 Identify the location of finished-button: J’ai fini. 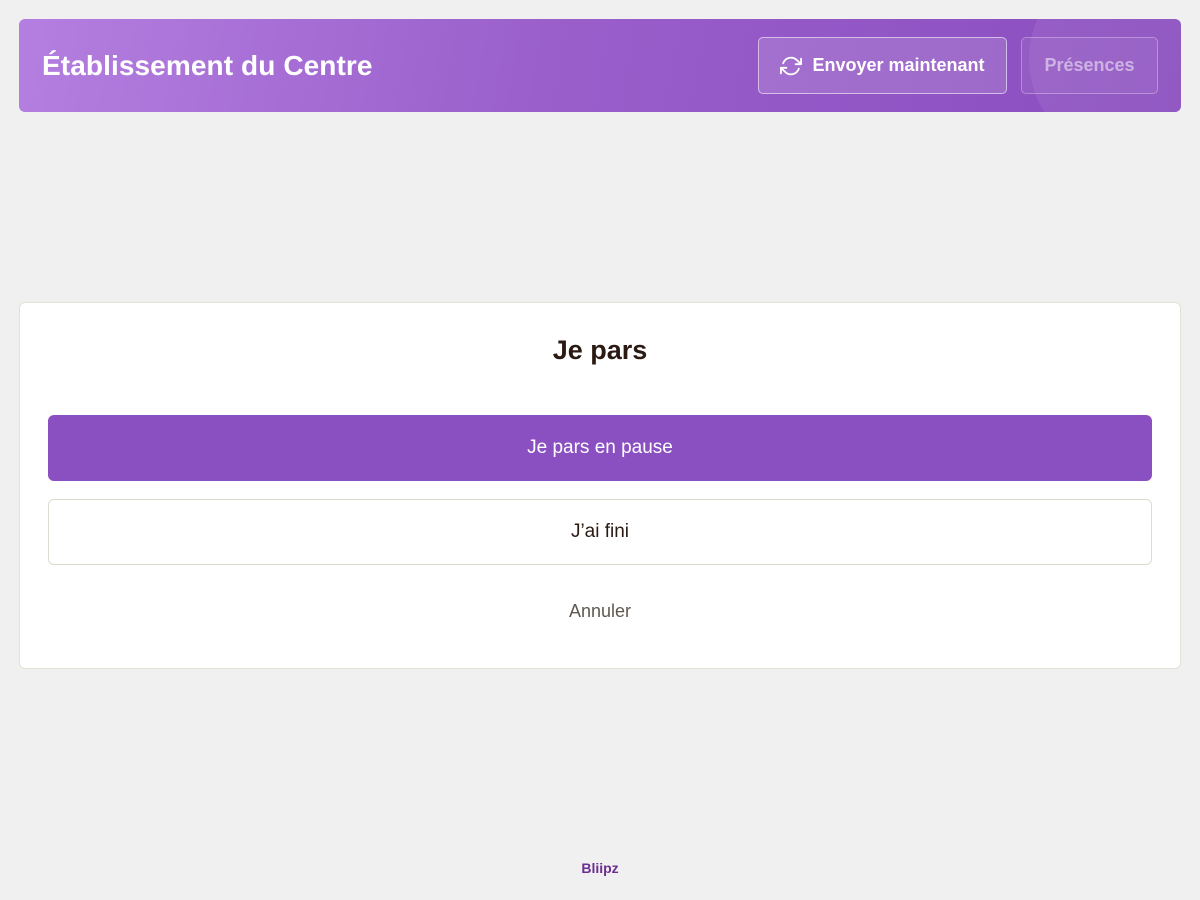
(600, 532).